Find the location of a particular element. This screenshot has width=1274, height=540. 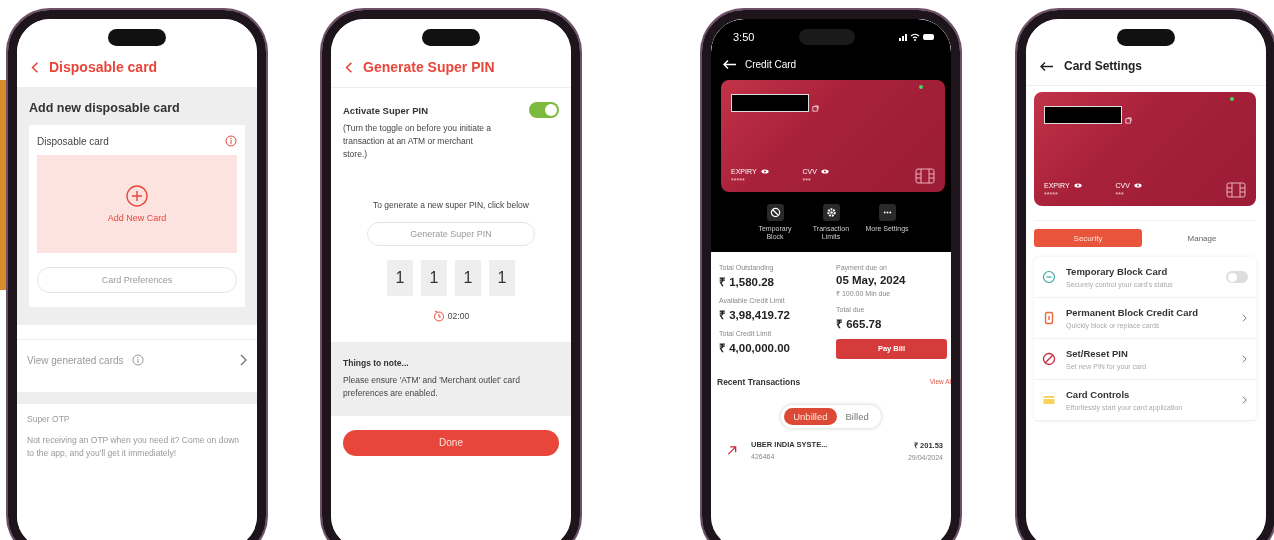

screen-title: Credit Card is located at coordinates (771, 64).